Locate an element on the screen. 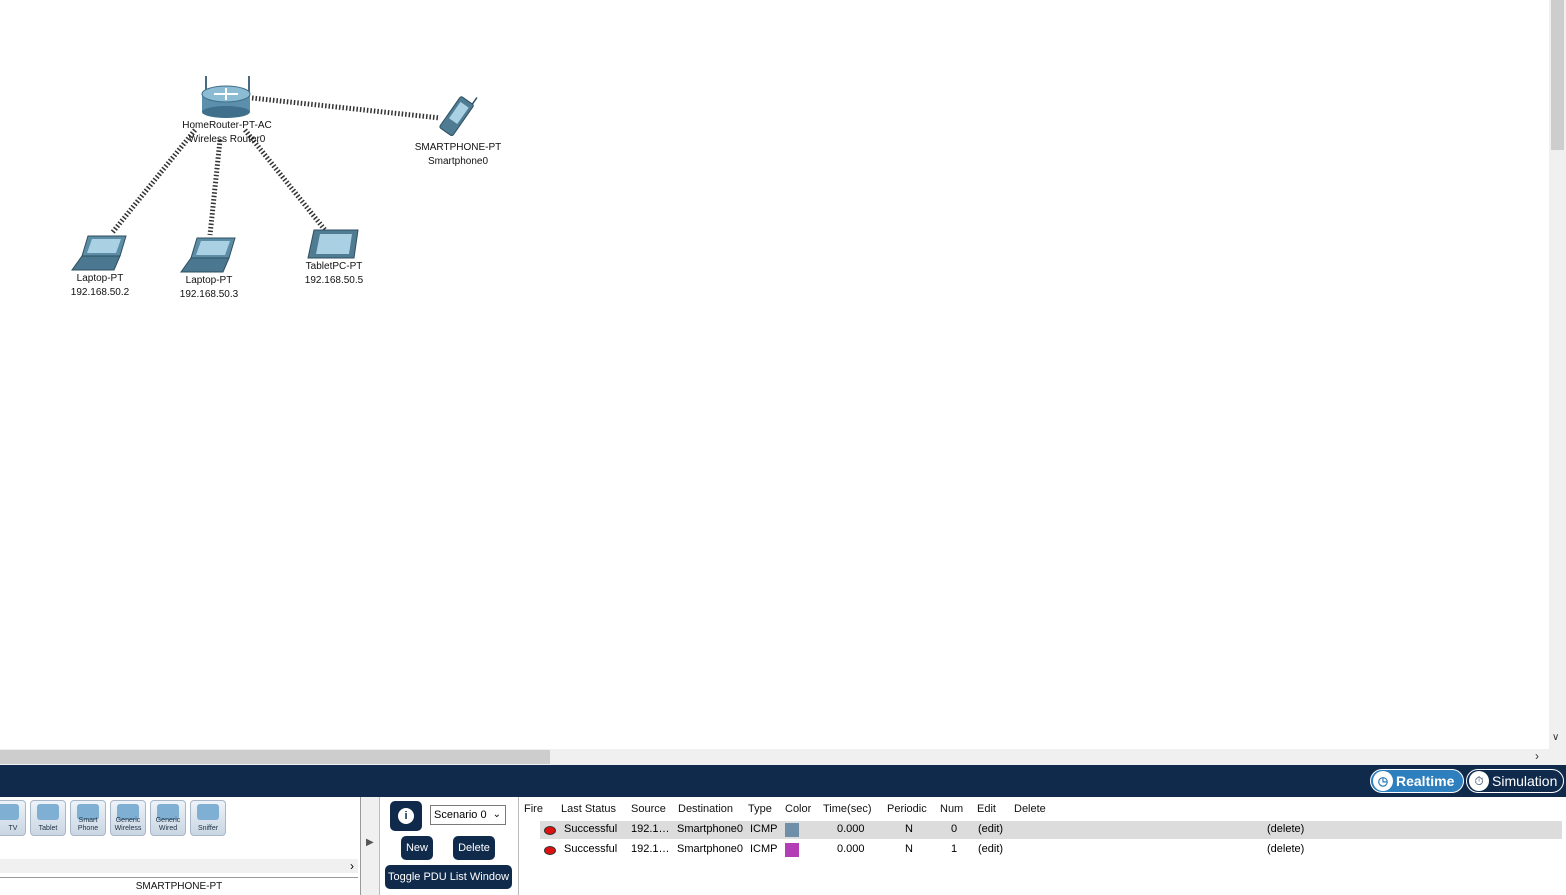  clock-icon: ◷ is located at coordinates (1383, 781).